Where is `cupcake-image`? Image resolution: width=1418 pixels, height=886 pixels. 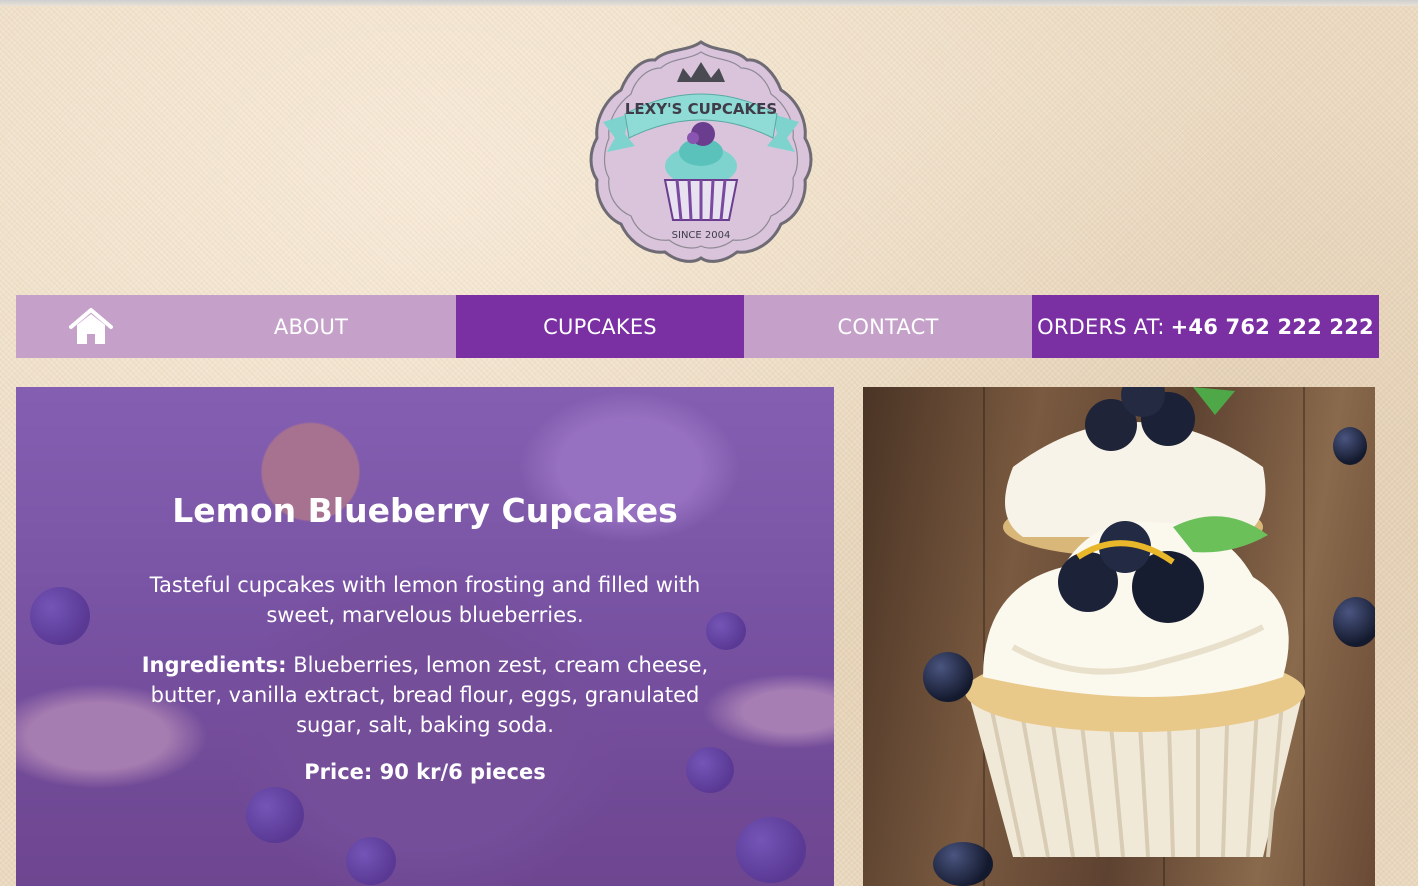
cupcake-image is located at coordinates (1135, 622).